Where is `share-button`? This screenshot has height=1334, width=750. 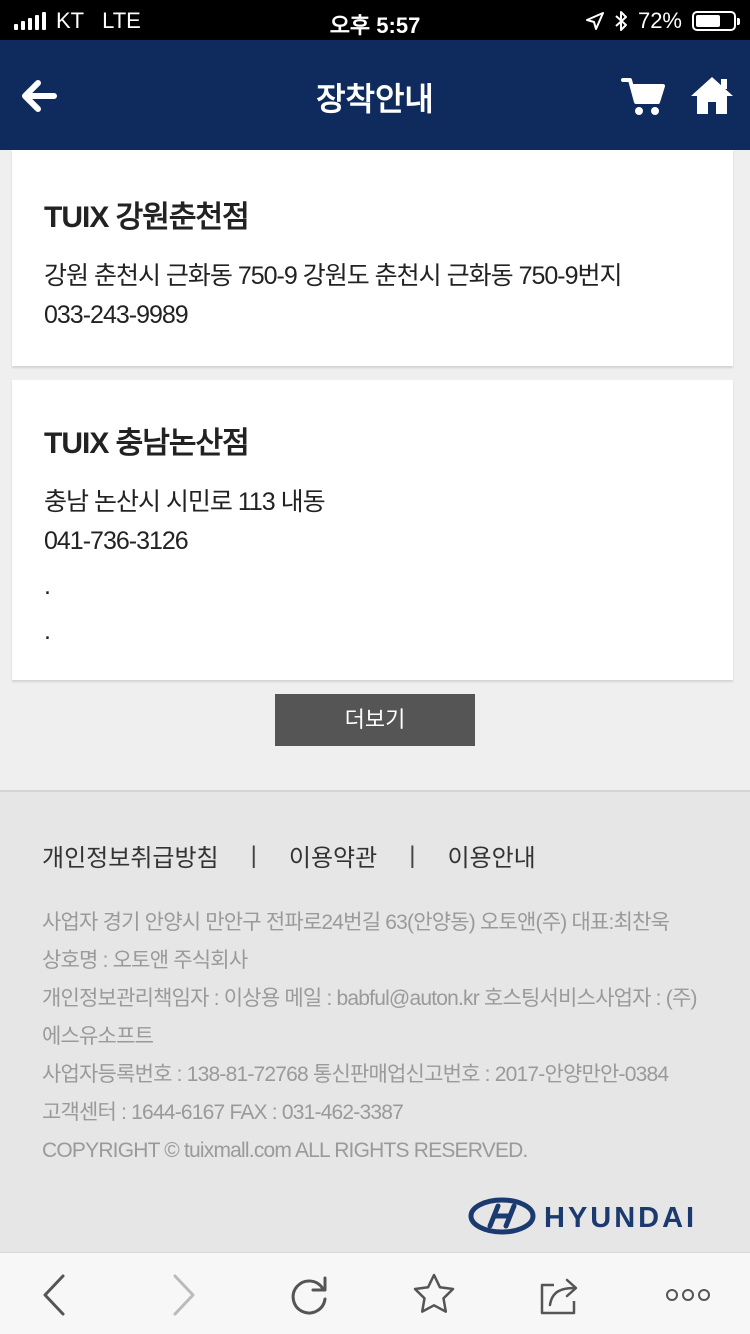 share-button is located at coordinates (560, 1295).